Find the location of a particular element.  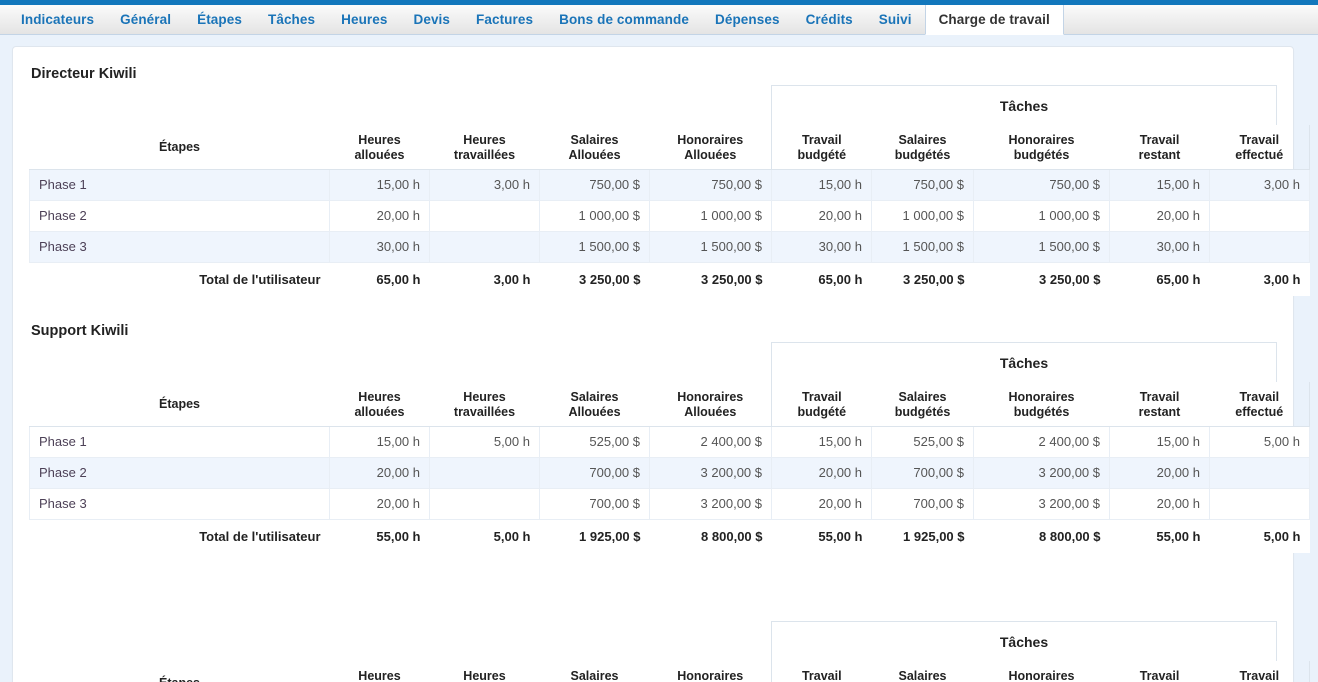

tab-credits: Crédits is located at coordinates (829, 19).